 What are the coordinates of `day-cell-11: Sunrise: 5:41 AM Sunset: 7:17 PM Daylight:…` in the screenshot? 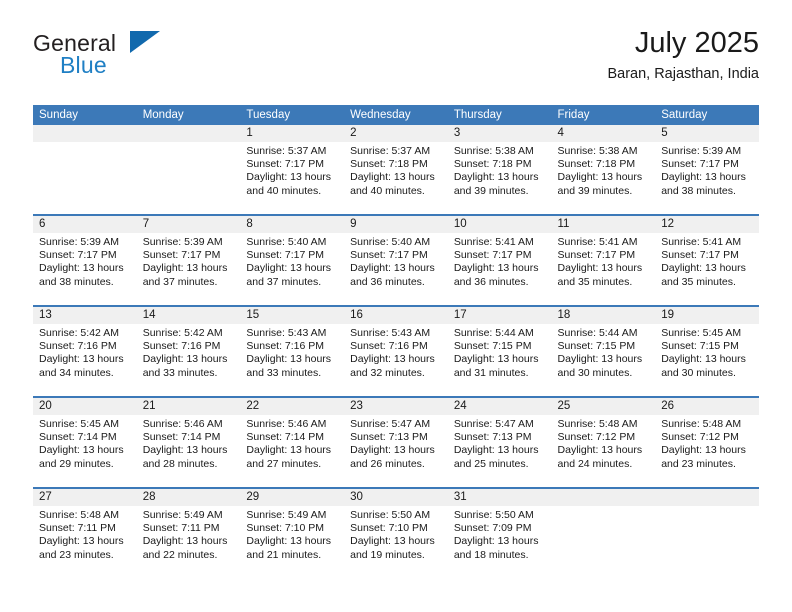 It's located at (604, 269).